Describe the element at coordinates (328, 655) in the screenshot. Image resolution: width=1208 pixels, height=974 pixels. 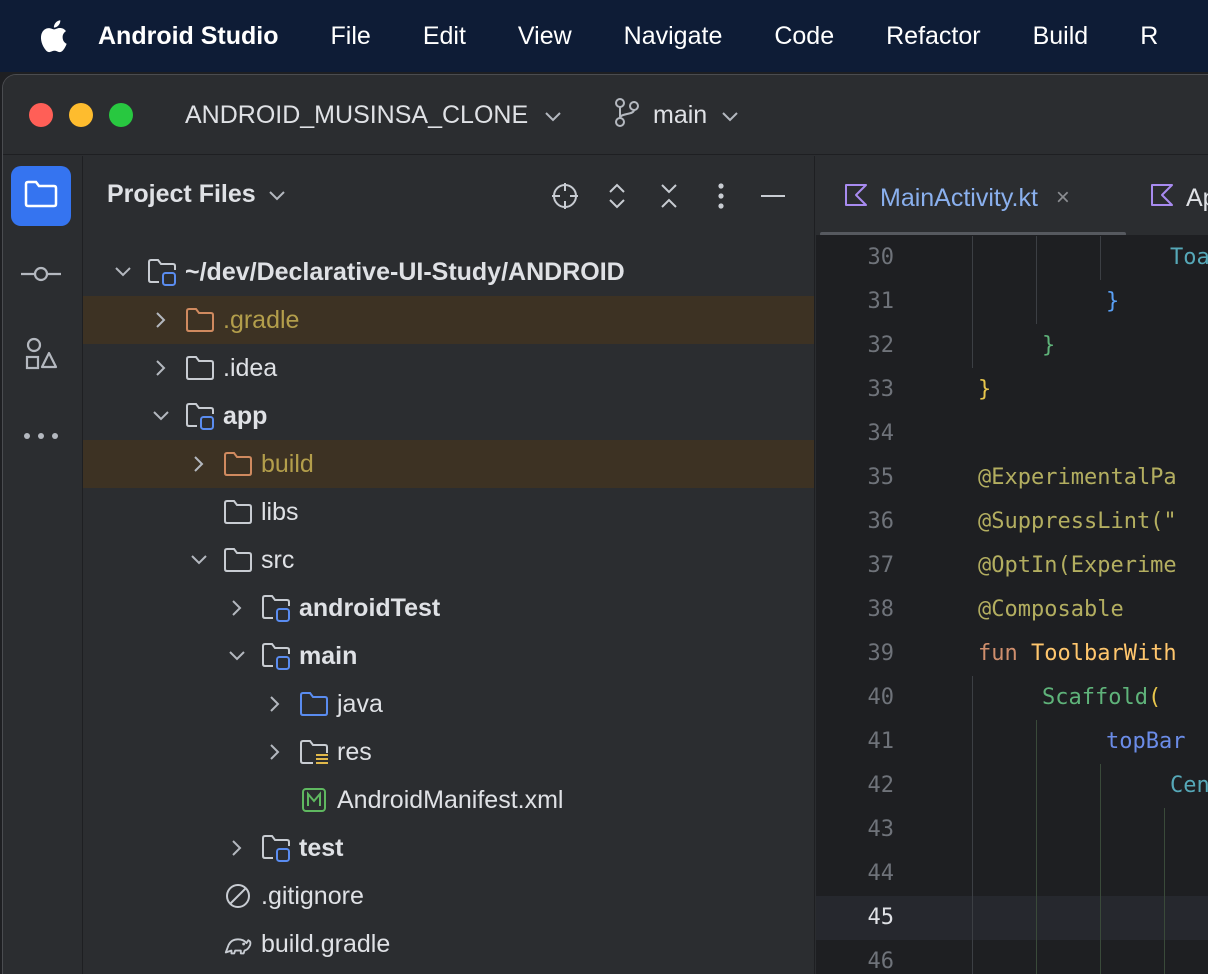
I see `tree-item-label: main` at that location.